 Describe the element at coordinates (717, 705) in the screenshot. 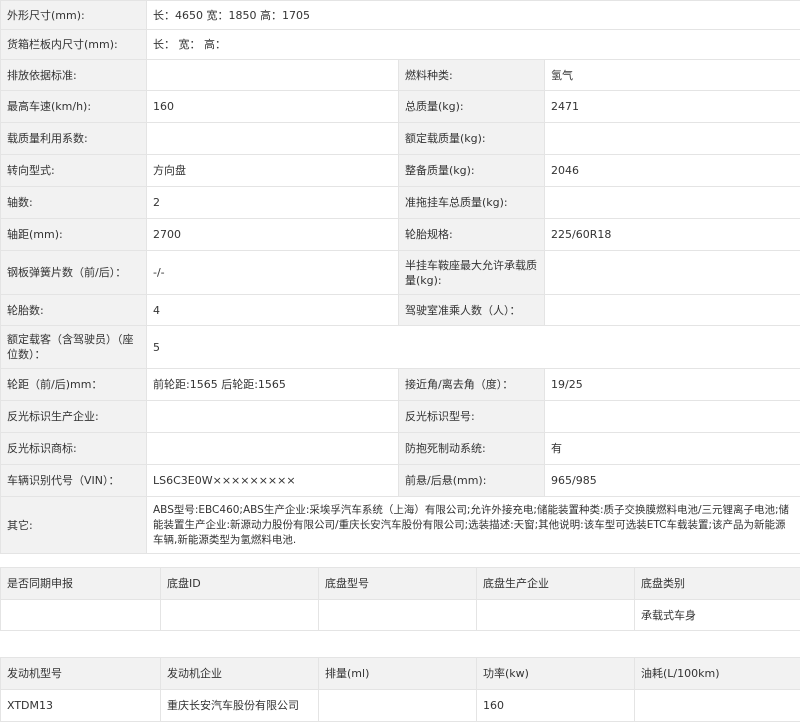

I see `engine-cell-fuel` at that location.